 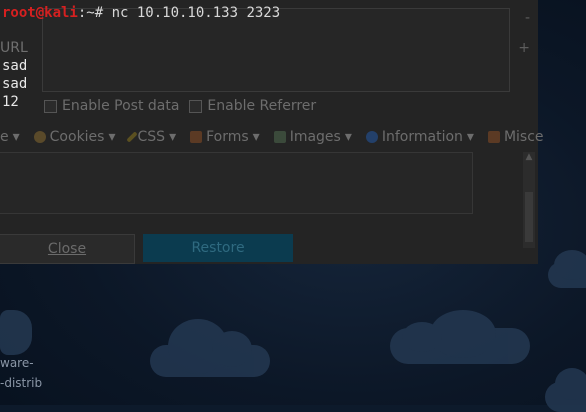 What do you see at coordinates (10, 137) in the screenshot?
I see `toolbar-item-truncated: e ▾` at bounding box center [10, 137].